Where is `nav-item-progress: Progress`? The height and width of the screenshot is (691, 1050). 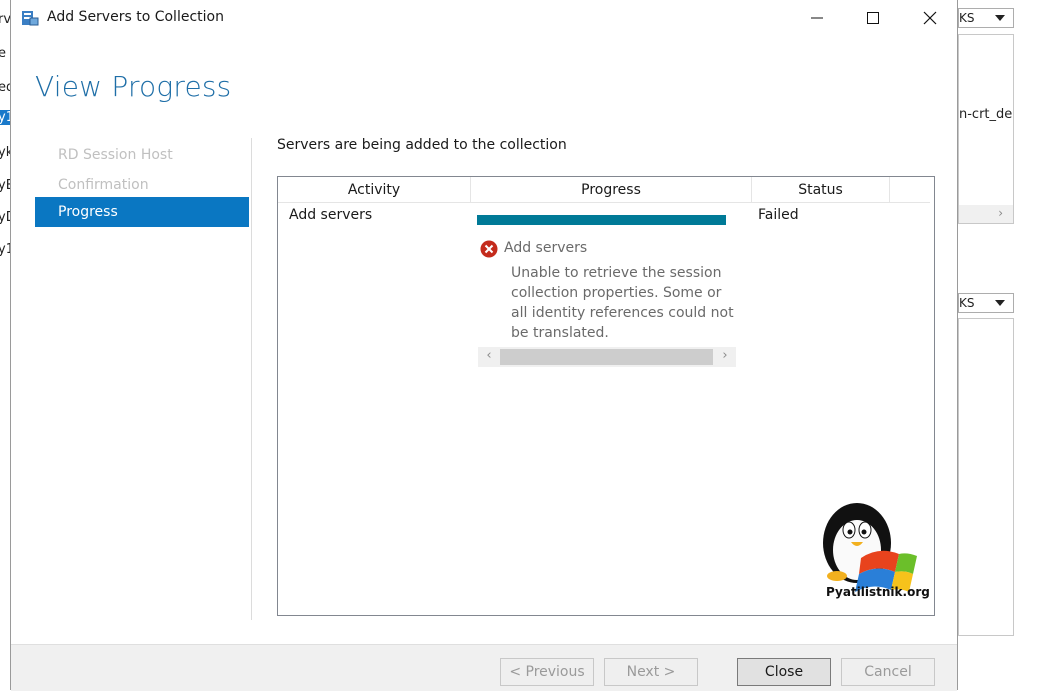
nav-item-progress: Progress is located at coordinates (142, 212).